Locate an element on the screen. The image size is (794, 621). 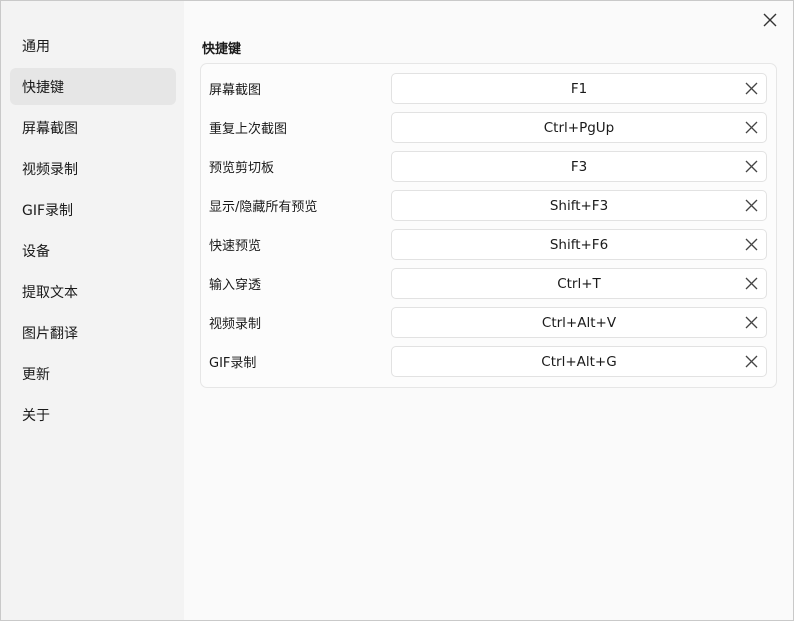
close-button is located at coordinates (770, 20).